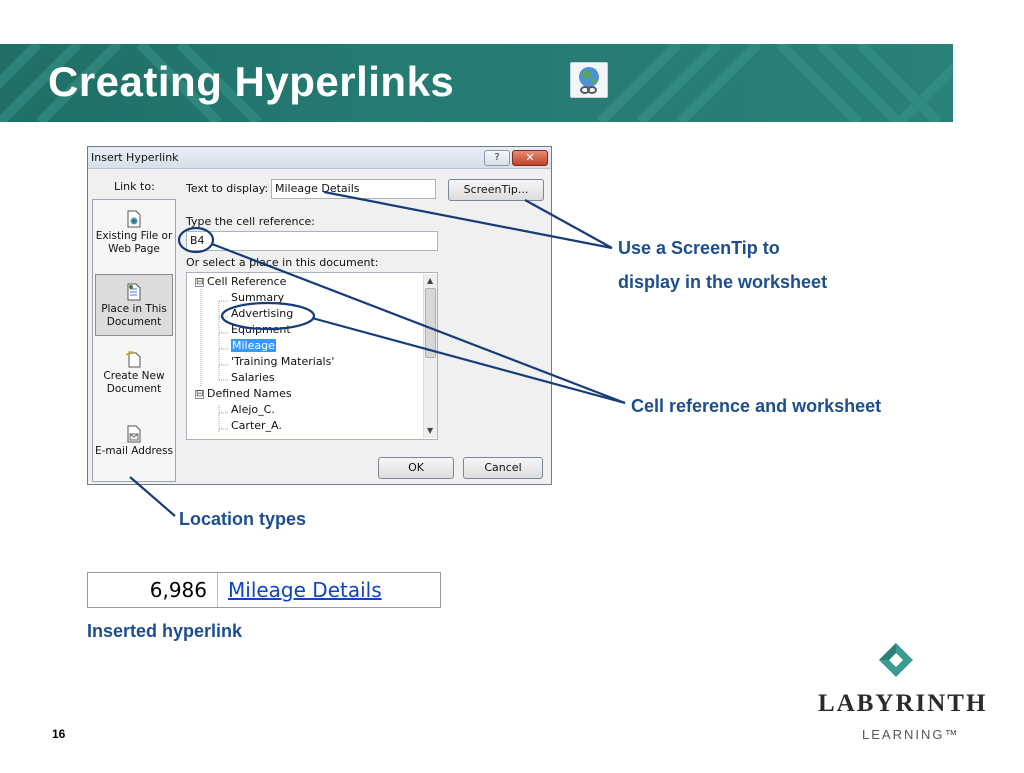 Image resolution: width=1024 pixels, height=773 pixels. What do you see at coordinates (699, 248) in the screenshot?
I see `callout-screentip-line1: Use a ScreenTip to` at bounding box center [699, 248].